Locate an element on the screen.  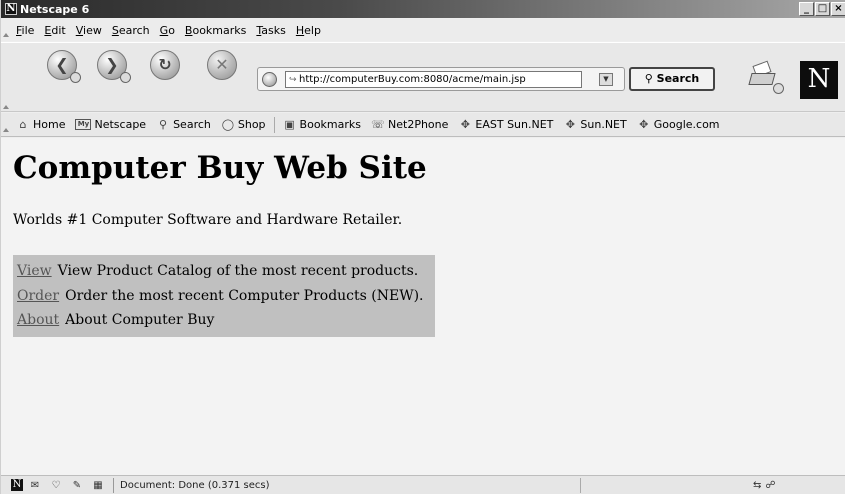
window-controls: _ □ × is located at coordinates (822, 9).